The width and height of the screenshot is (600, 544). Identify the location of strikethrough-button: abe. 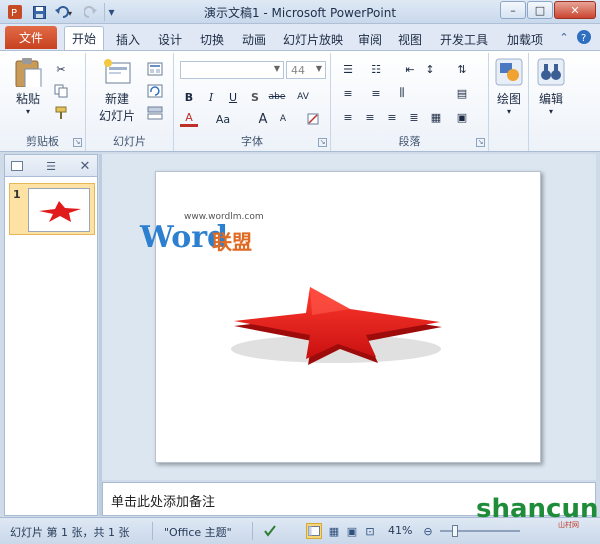
(277, 97).